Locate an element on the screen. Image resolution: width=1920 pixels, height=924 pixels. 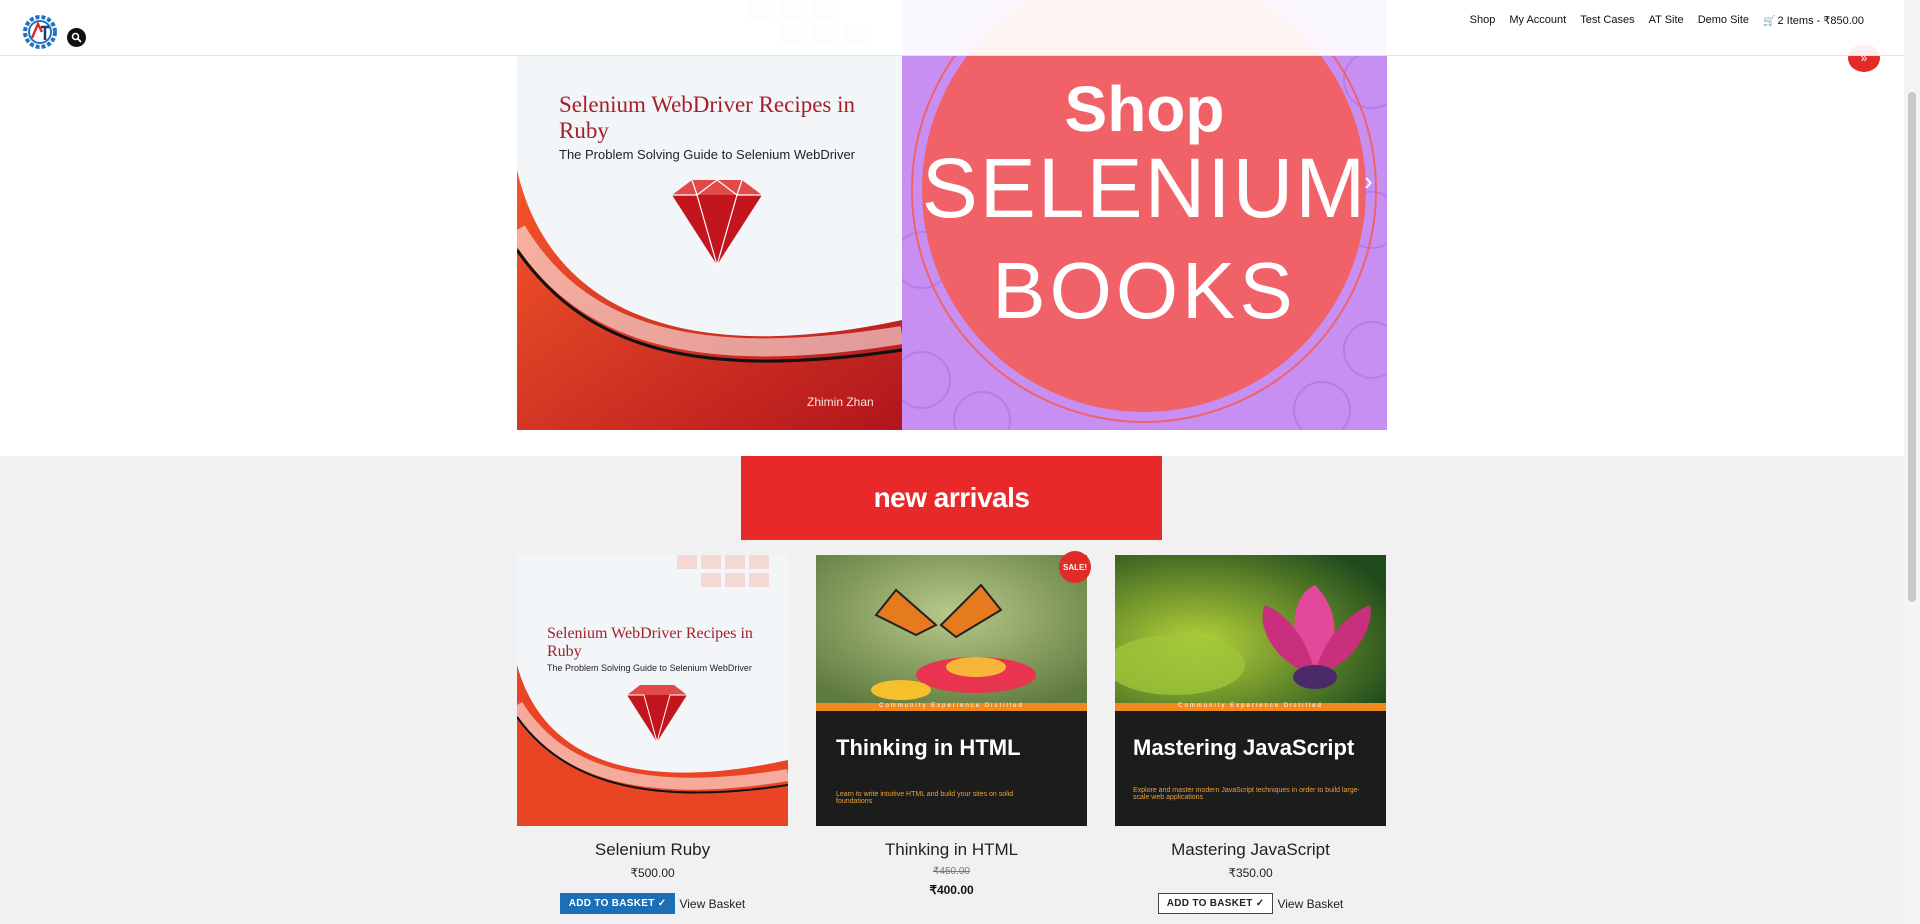
cart-icon: 🛒 is located at coordinates (1769, 21).